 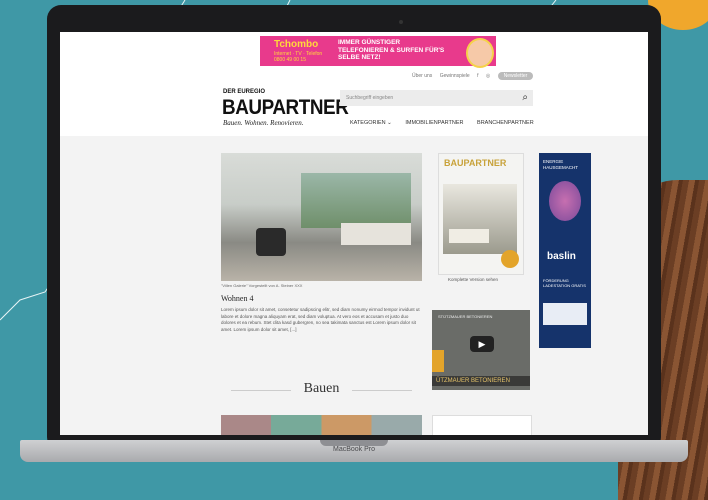 I want to click on instagram-icon: ◎, so click(x=488, y=76).